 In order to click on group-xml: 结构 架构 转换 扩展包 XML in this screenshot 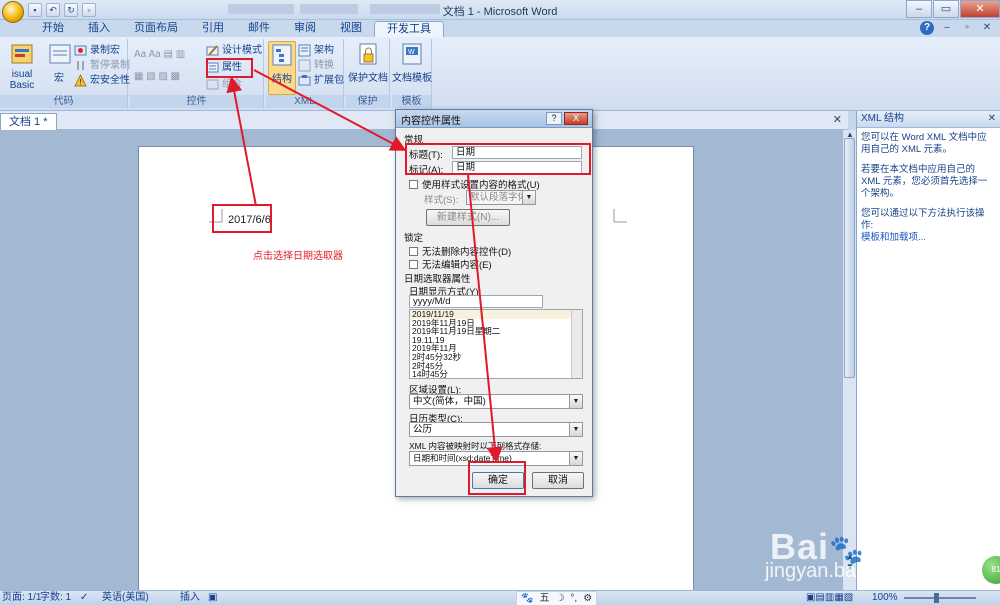, I will do `click(305, 74)`.